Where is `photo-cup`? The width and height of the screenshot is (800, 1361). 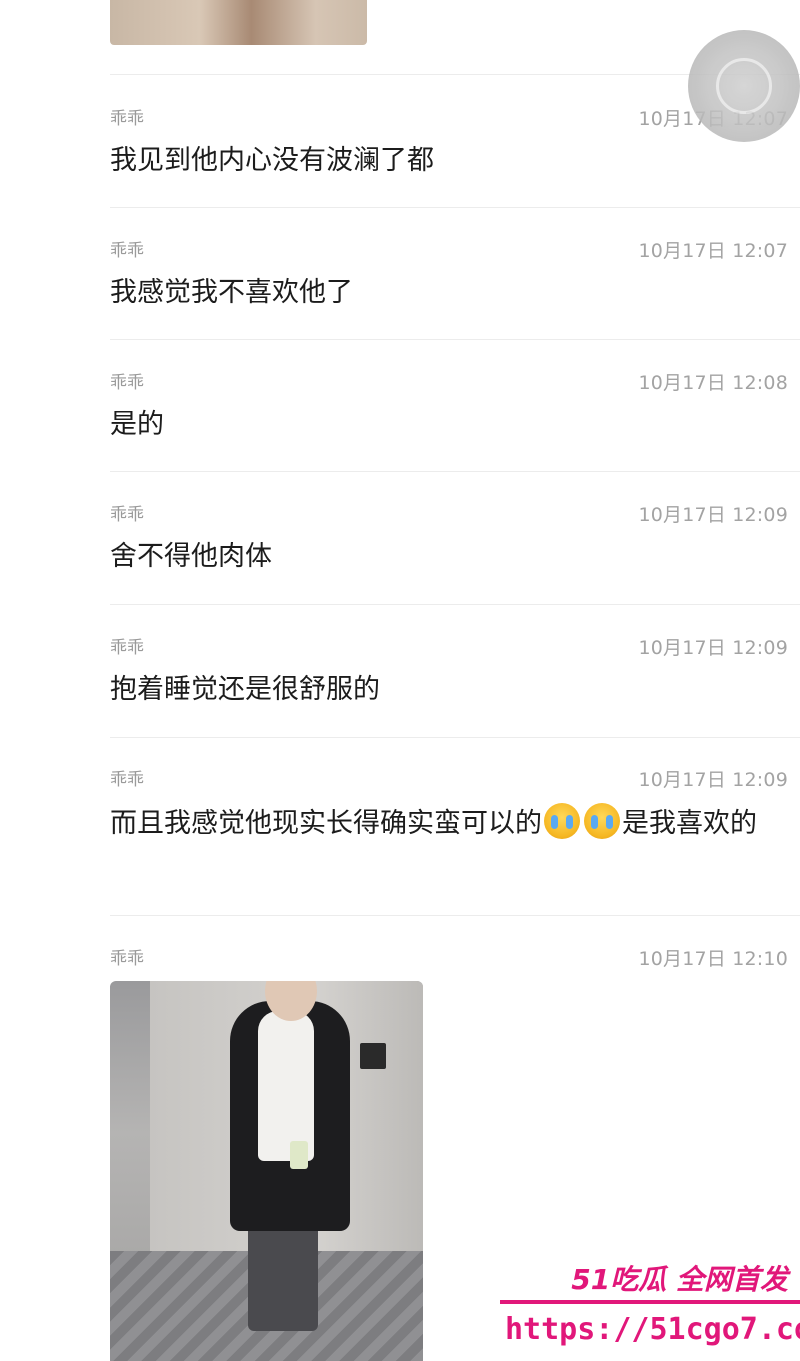 photo-cup is located at coordinates (299, 1155).